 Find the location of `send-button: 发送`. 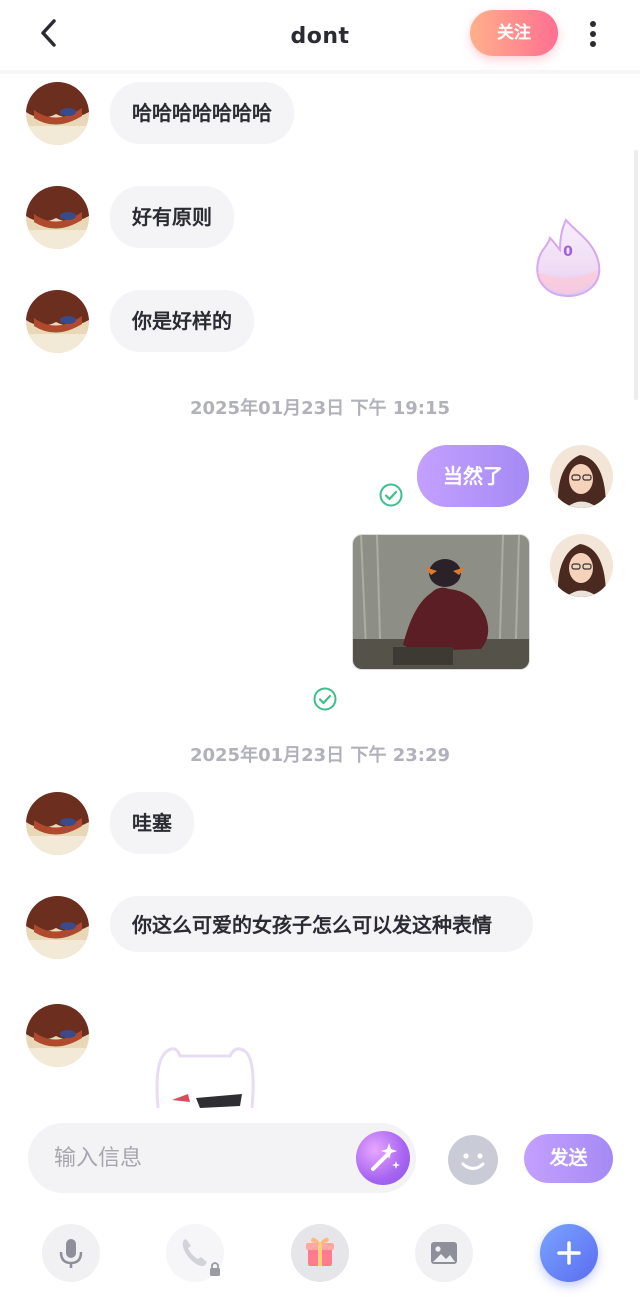

send-button: 发送 is located at coordinates (568, 1158).